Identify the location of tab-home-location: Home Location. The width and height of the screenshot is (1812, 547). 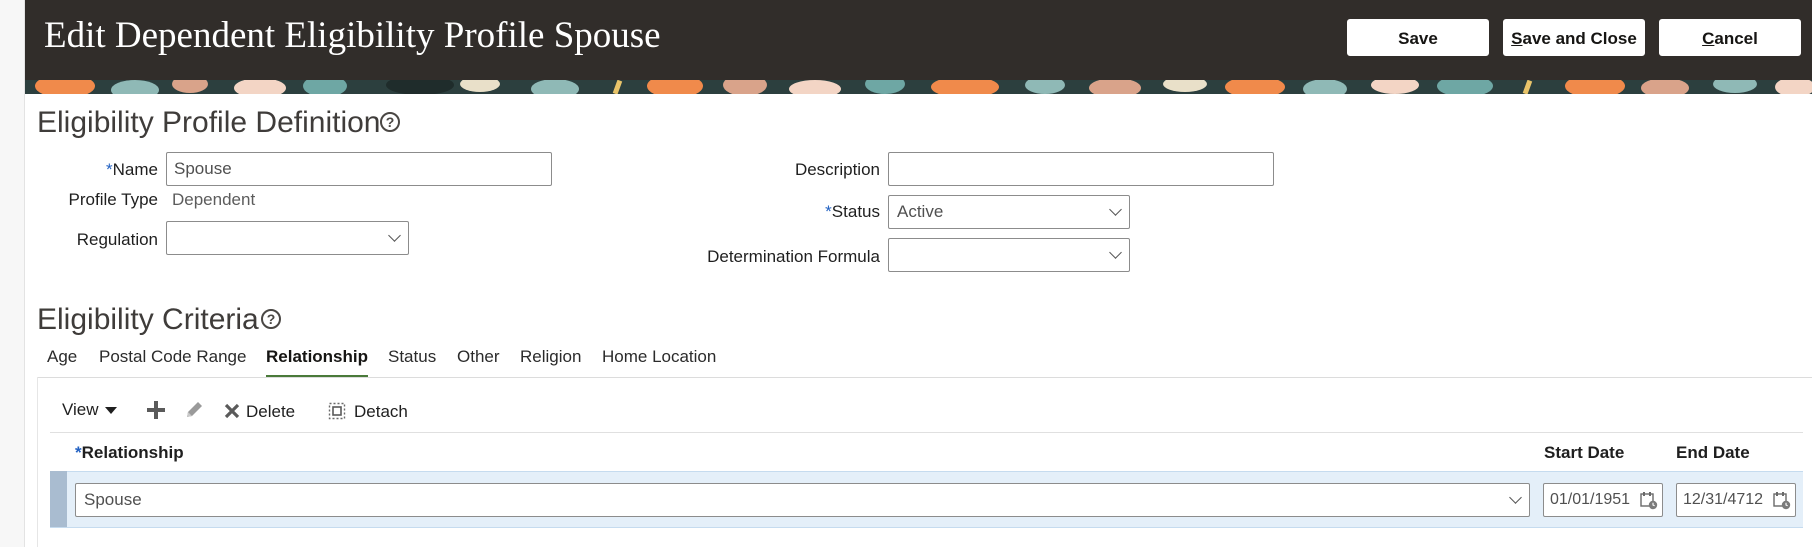
(659, 359).